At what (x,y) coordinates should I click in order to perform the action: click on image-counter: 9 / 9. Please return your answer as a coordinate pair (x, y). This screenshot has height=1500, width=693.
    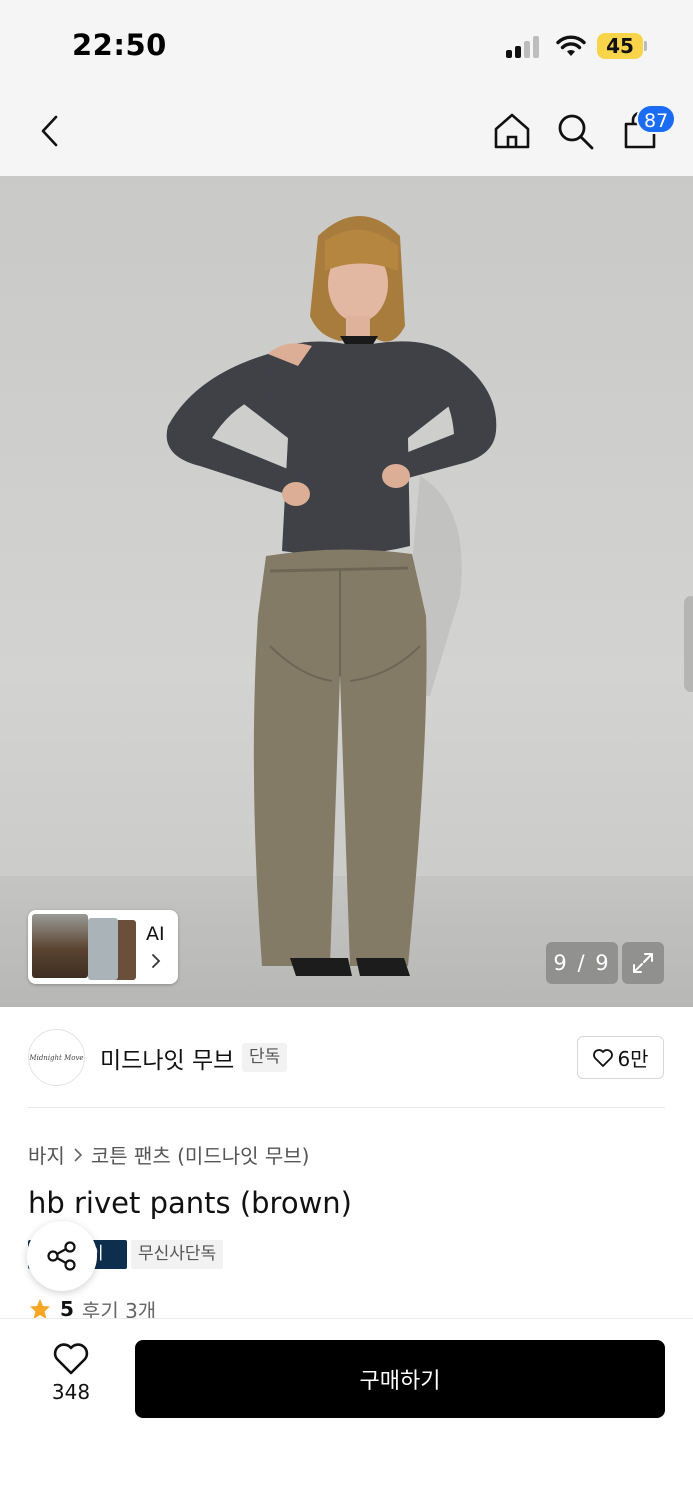
    Looking at the image, I should click on (582, 963).